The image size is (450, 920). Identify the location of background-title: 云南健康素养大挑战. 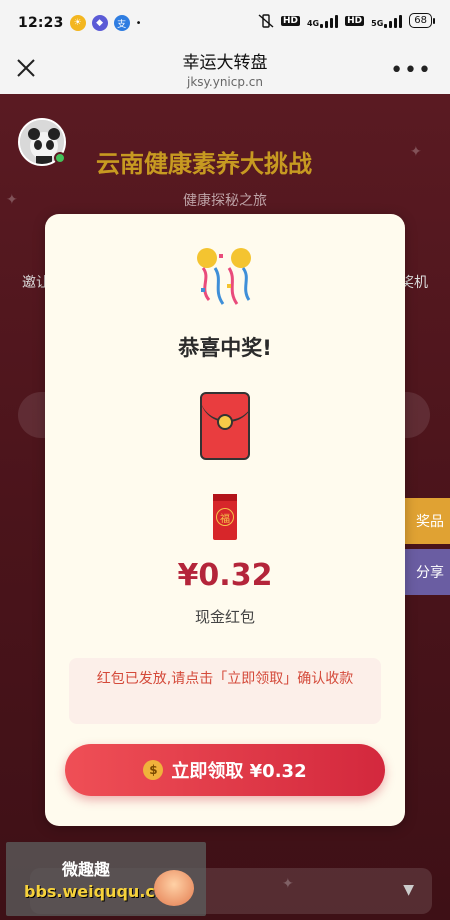
(204, 164).